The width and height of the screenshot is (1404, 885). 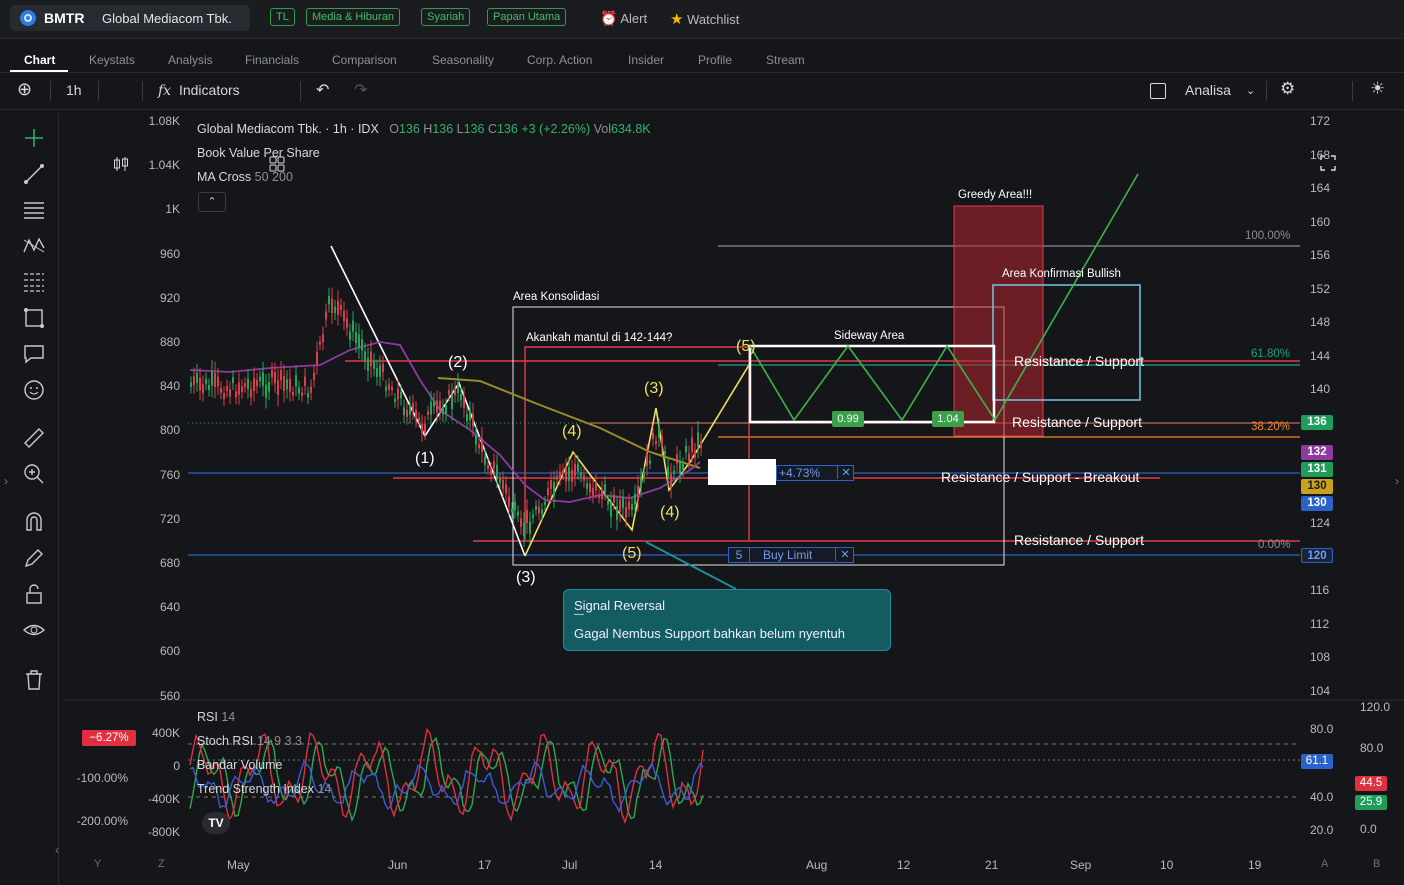 What do you see at coordinates (288, 129) in the screenshot?
I see `legend-title: Global Mediacom Tbk. · 1h · IDX` at bounding box center [288, 129].